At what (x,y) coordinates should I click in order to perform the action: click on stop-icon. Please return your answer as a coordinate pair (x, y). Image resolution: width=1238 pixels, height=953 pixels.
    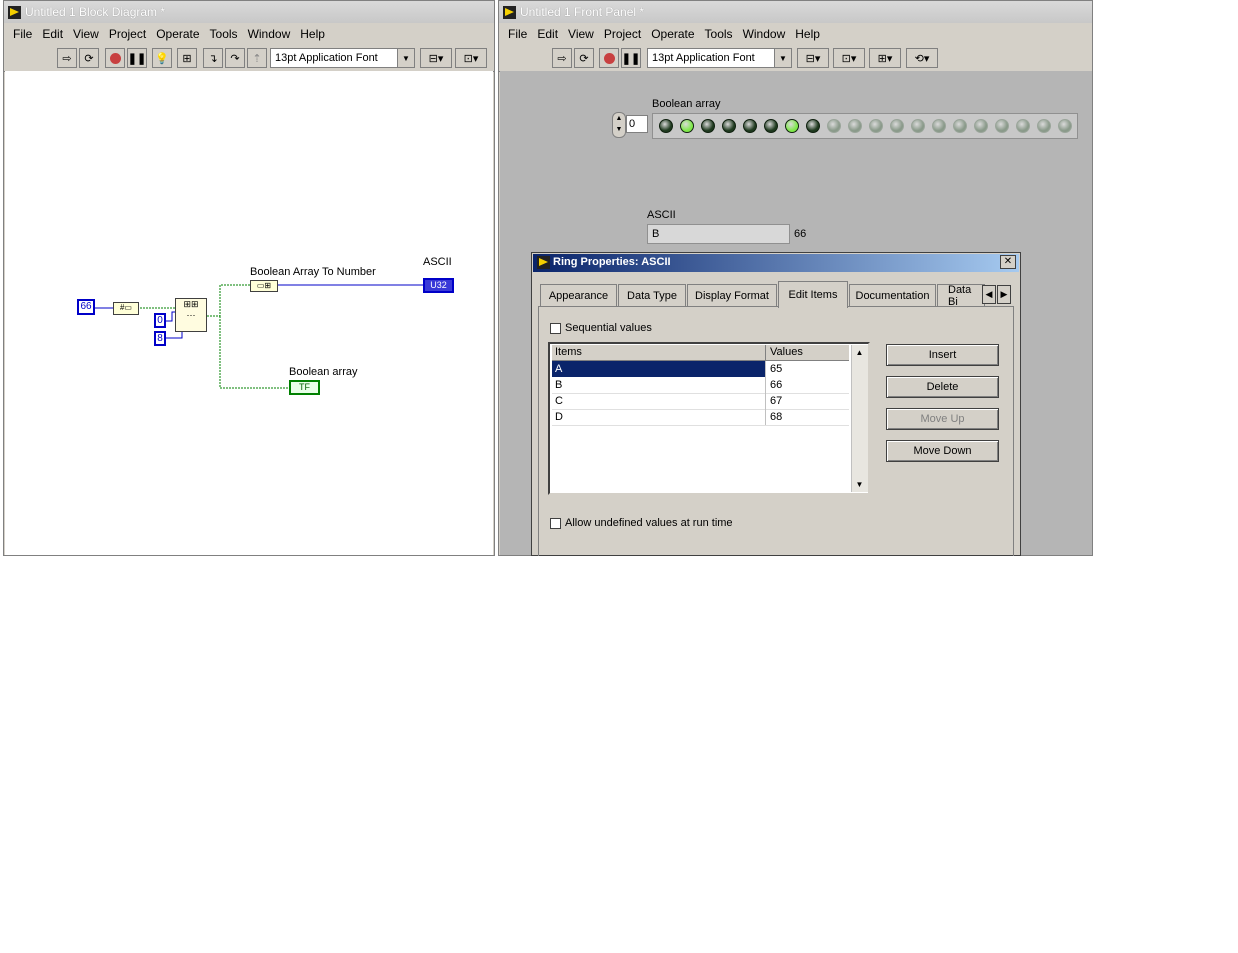
    Looking at the image, I should click on (609, 58).